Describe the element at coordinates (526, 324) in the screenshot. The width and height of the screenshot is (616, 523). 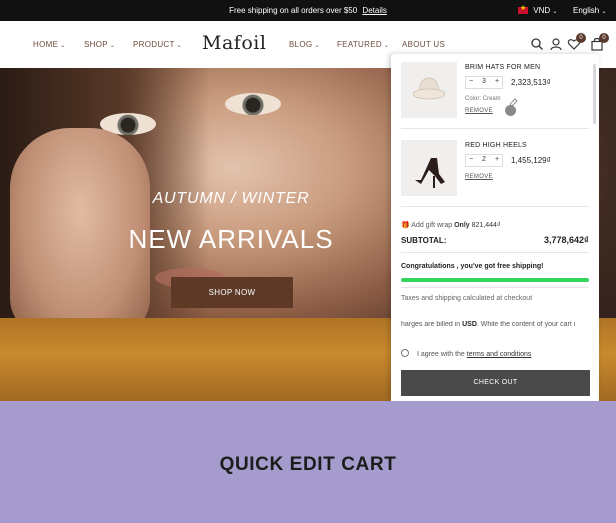
I see `charges-note-suffix: . While the content of your cart i` at that location.